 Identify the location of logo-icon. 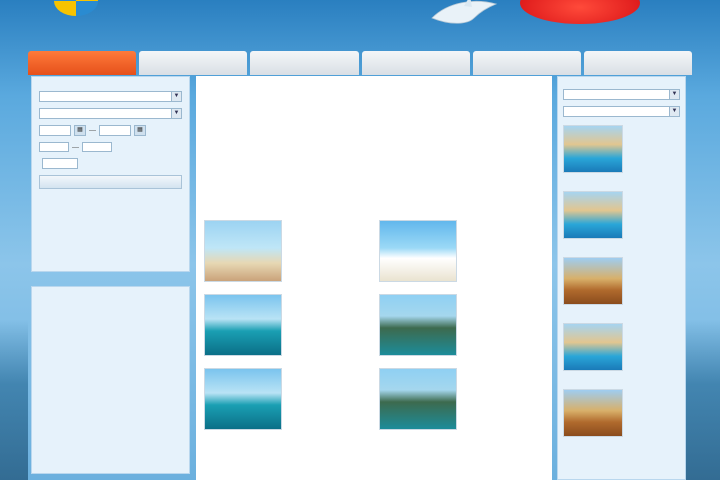
(76, 8).